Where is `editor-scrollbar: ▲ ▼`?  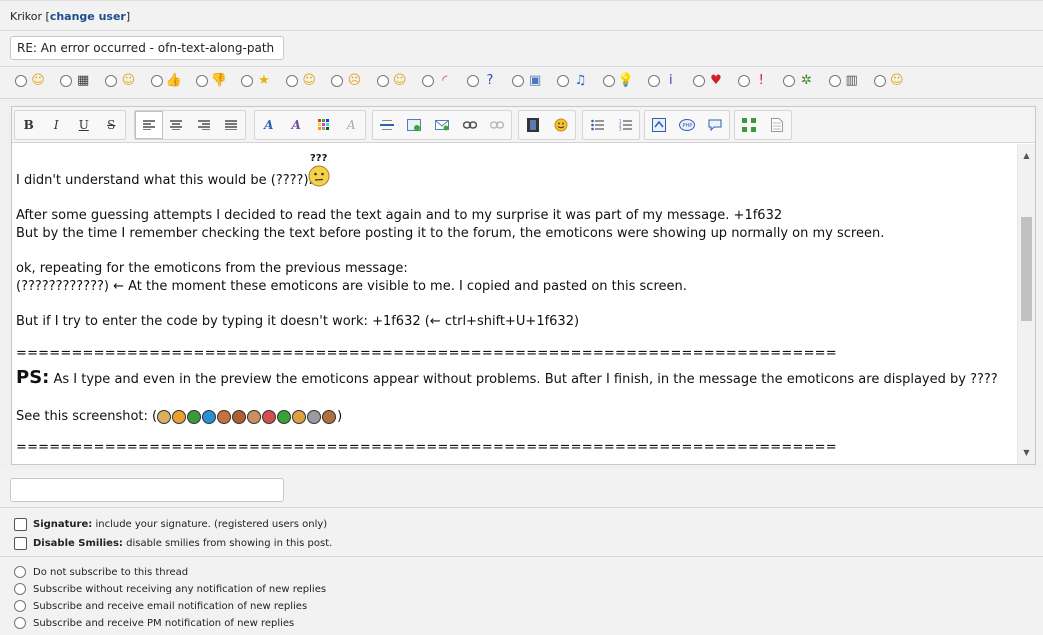 editor-scrollbar: ▲ ▼ is located at coordinates (1026, 304).